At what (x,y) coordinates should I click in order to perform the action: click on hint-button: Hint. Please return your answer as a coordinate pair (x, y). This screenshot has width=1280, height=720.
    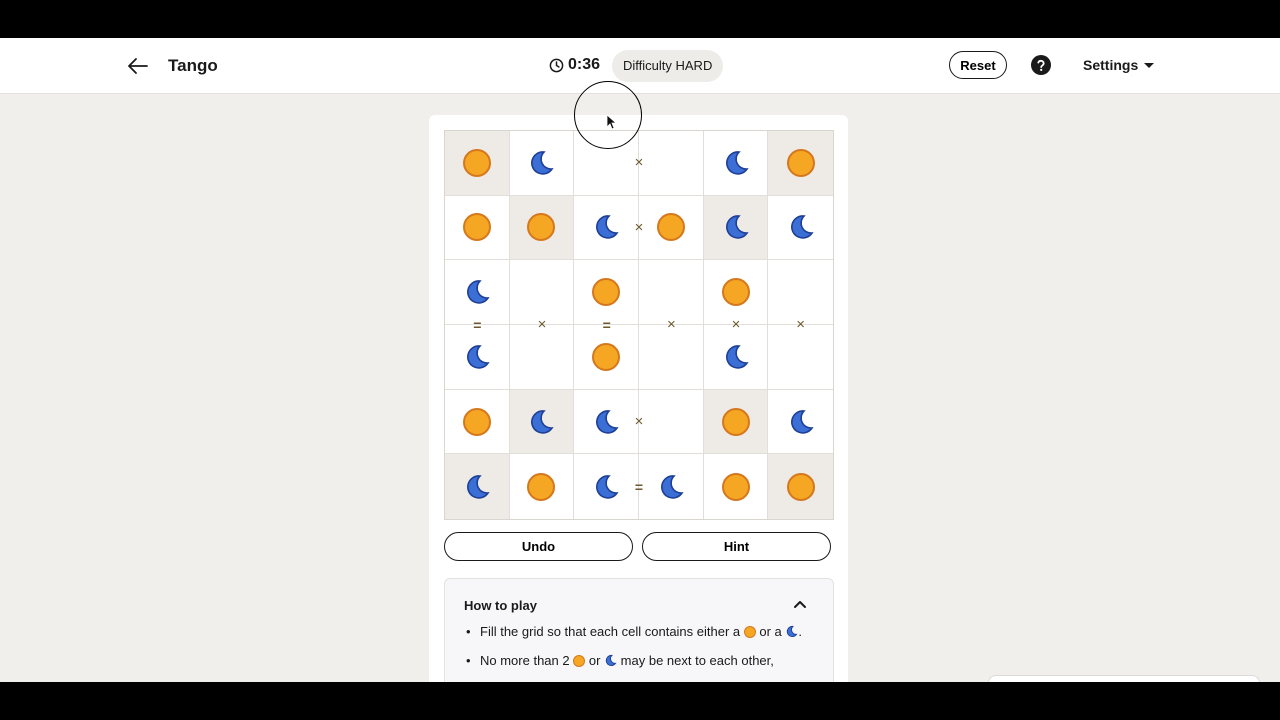
    Looking at the image, I should click on (736, 546).